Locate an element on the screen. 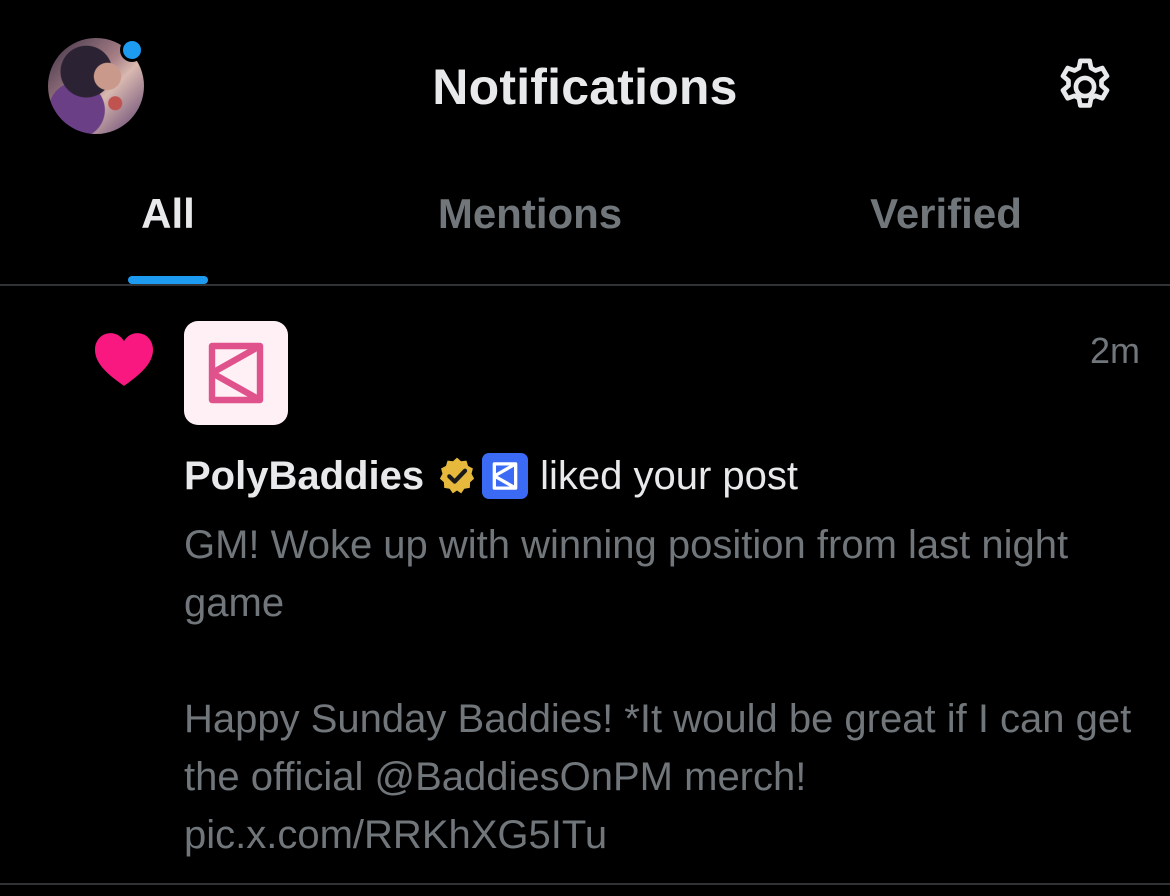 The width and height of the screenshot is (1170, 896). tab-verified: Verified is located at coordinates (946, 214).